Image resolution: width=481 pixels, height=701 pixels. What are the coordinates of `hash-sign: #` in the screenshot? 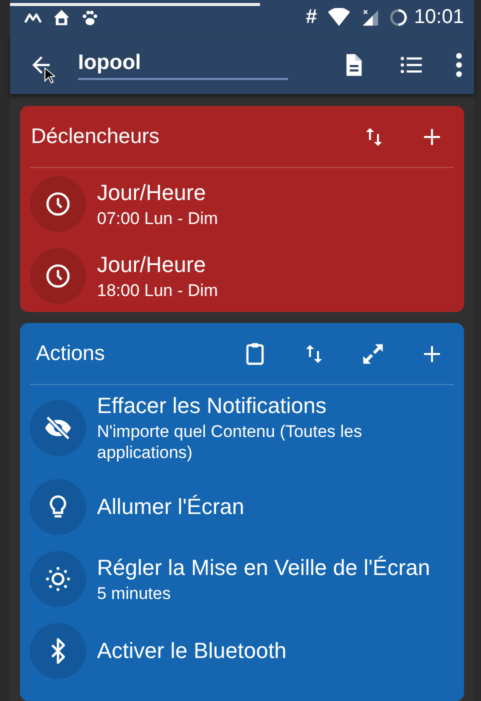 It's located at (311, 18).